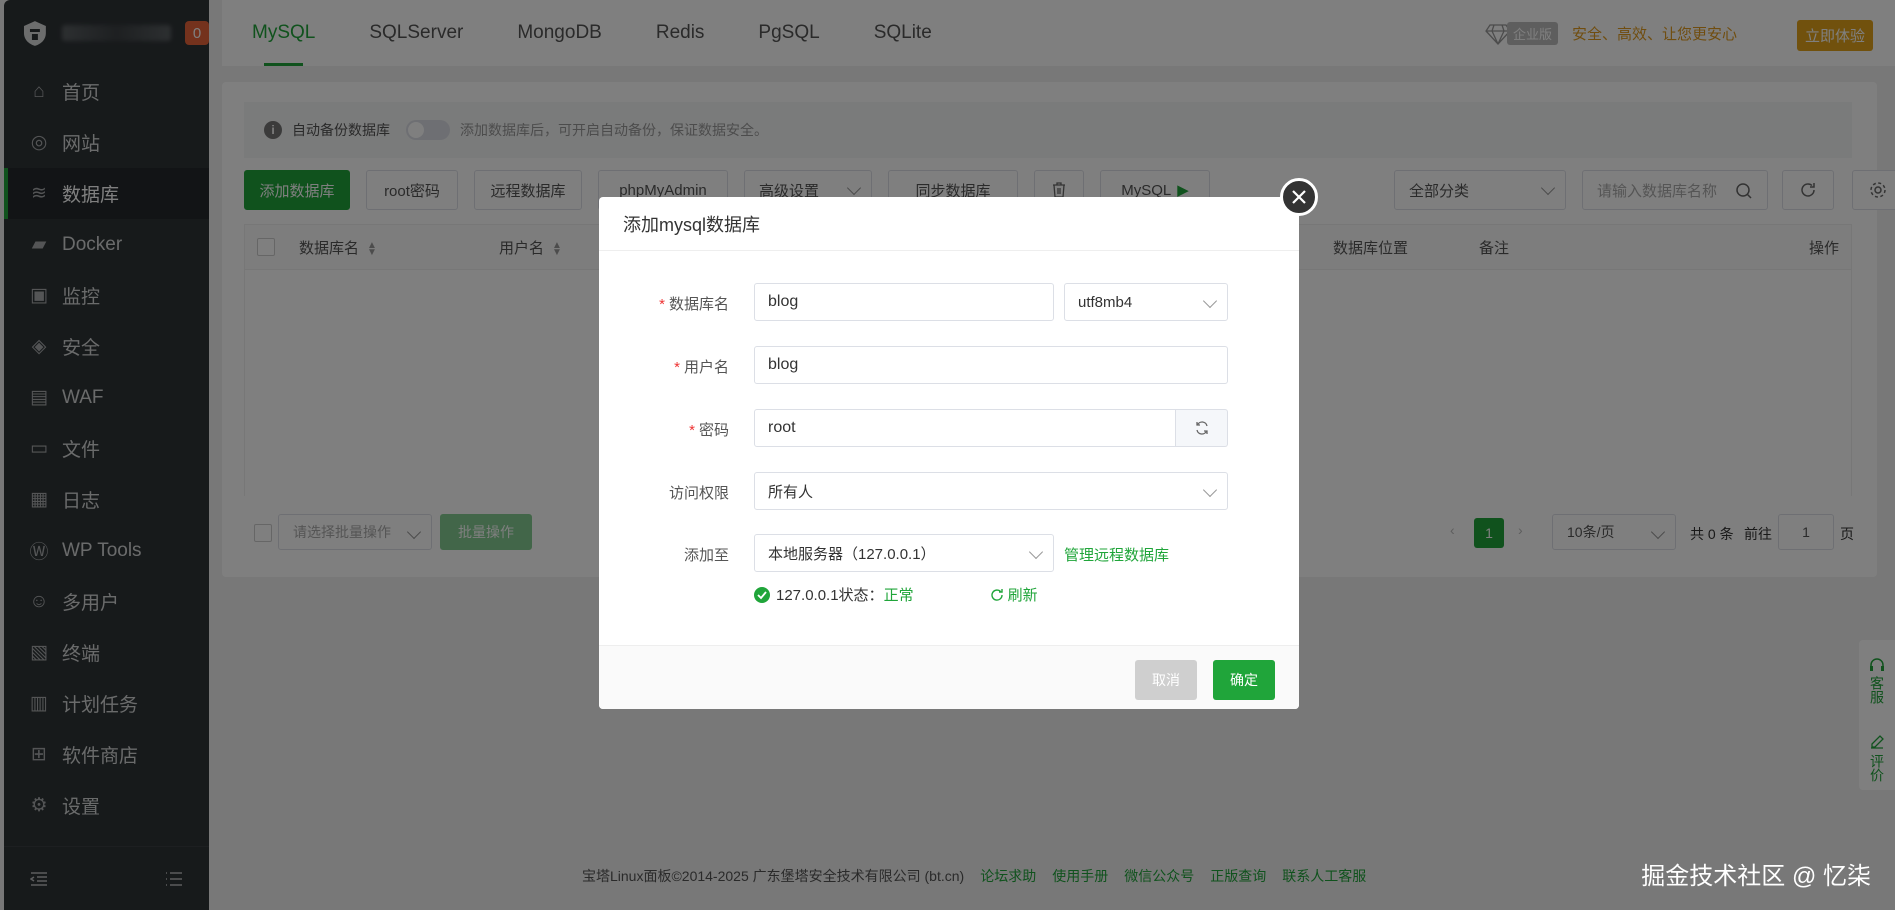 This screenshot has height=910, width=1895. Describe the element at coordinates (706, 555) in the screenshot. I see `add-to-label: 添加至` at that location.